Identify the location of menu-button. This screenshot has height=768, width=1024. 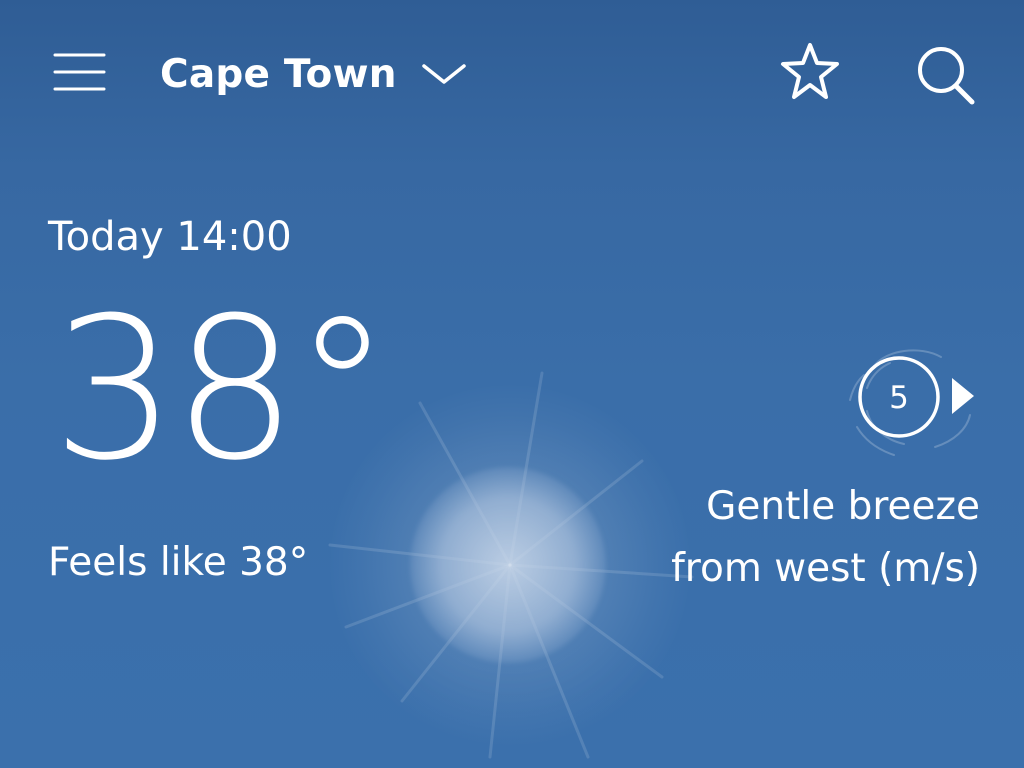
(81, 73).